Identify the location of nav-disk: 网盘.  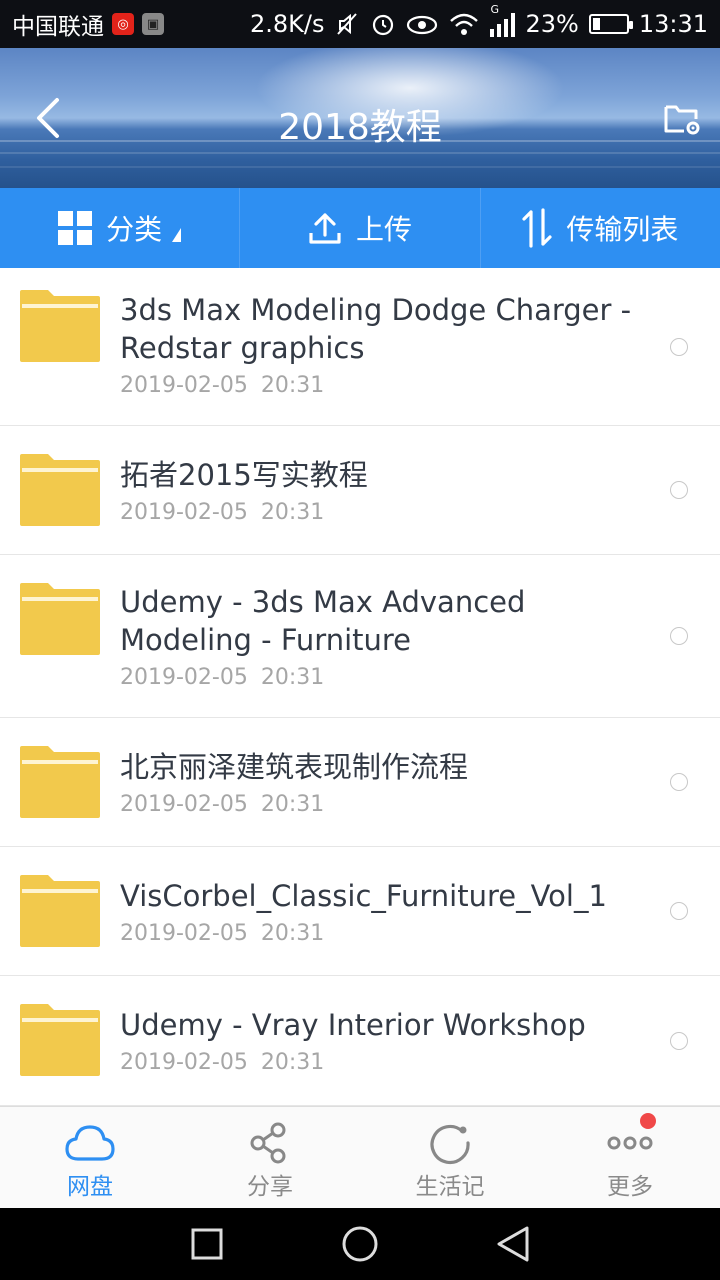
(90, 1157).